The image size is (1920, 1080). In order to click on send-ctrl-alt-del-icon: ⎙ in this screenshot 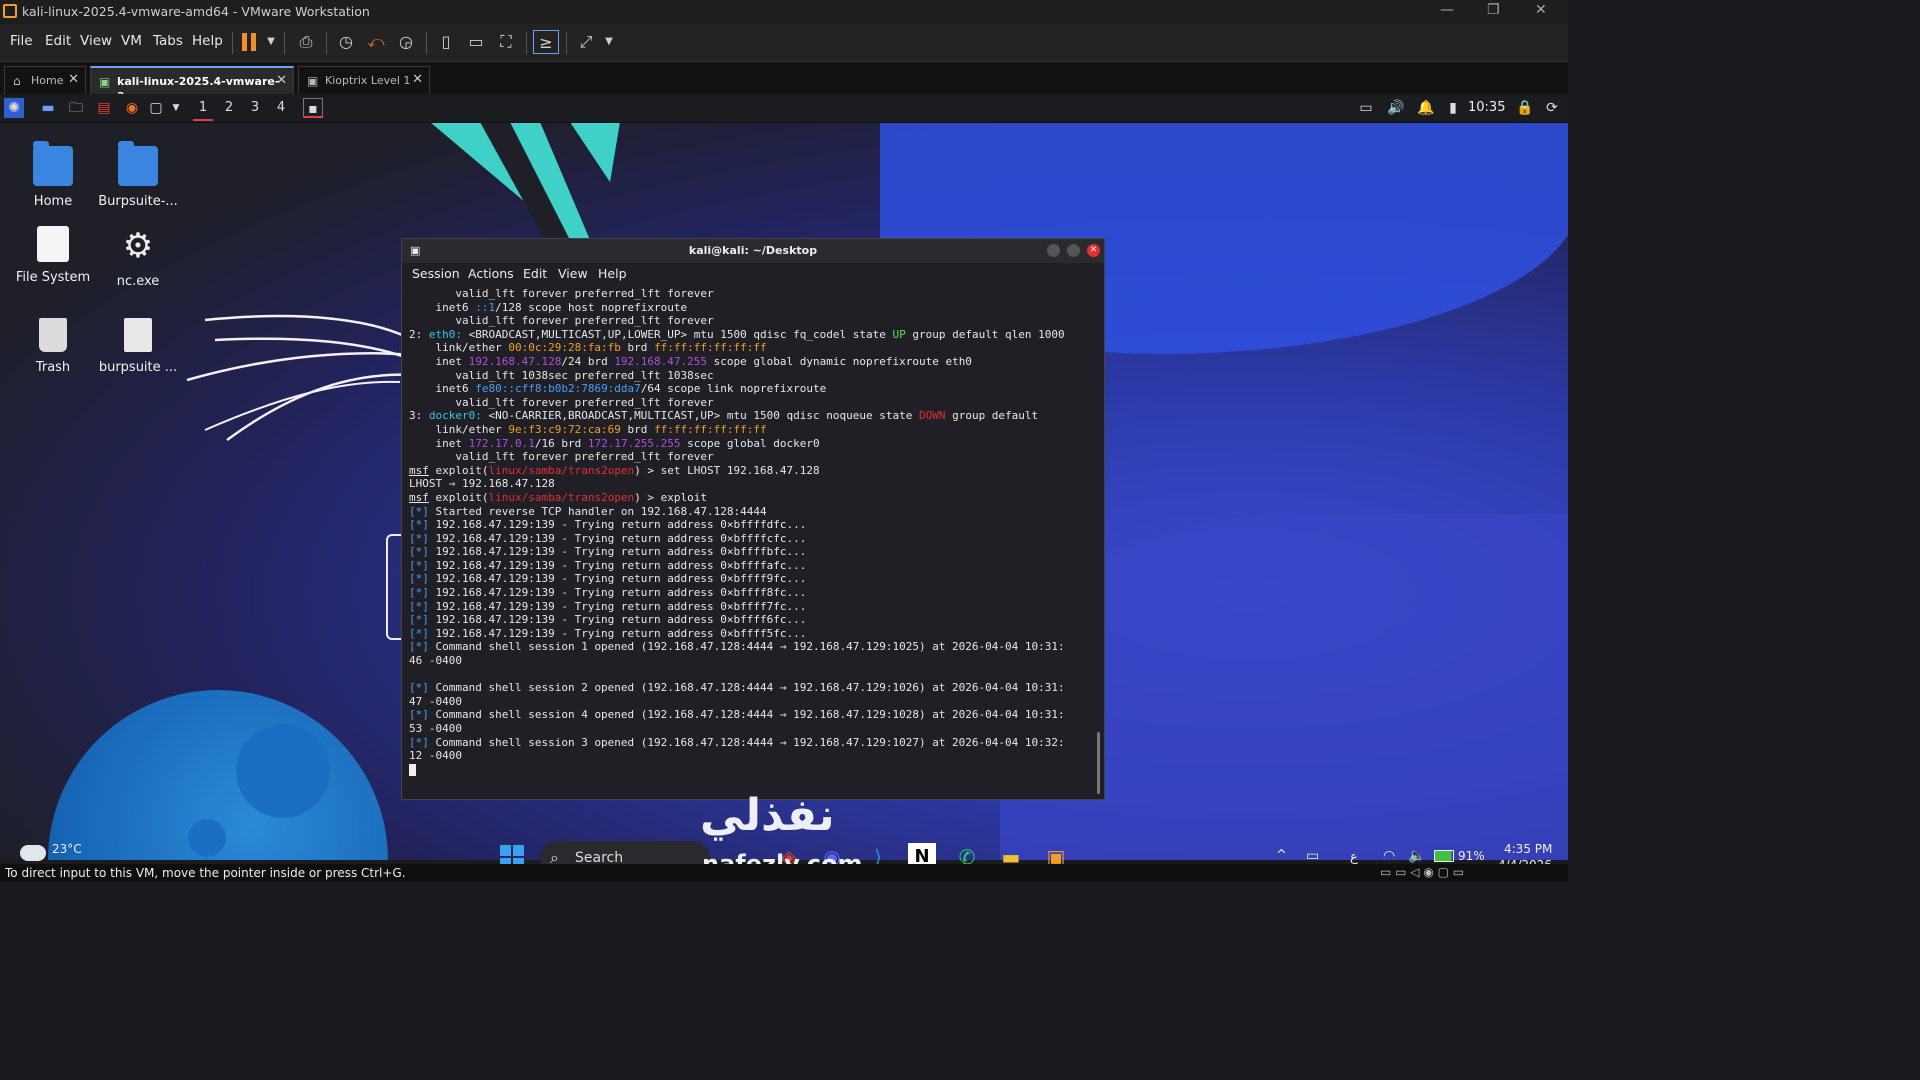, I will do `click(306, 42)`.